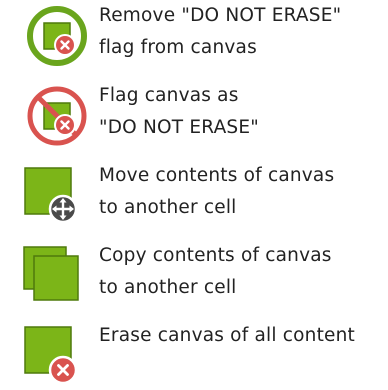 Image resolution: width=388 pixels, height=390 pixels. What do you see at coordinates (220, 31) in the screenshot?
I see `menu-item-label: Remove "DO NOT ERASE" flag from canvas` at bounding box center [220, 31].